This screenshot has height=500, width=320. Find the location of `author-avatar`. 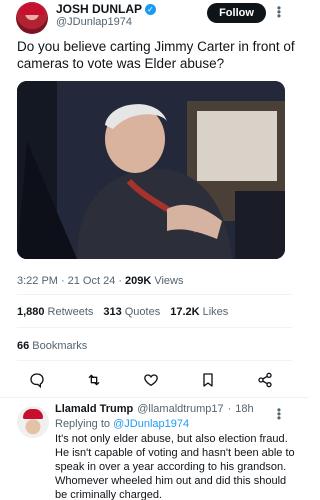

author-avatar is located at coordinates (32, 18).